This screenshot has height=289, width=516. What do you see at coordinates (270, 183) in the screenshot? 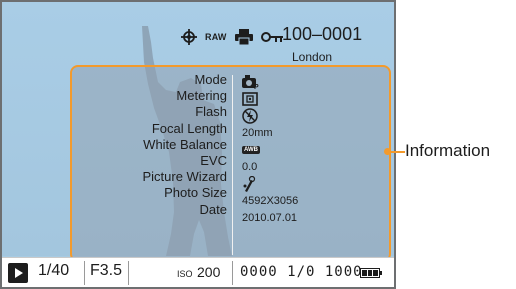
I see `picture-wizard-icon` at bounding box center [270, 183].